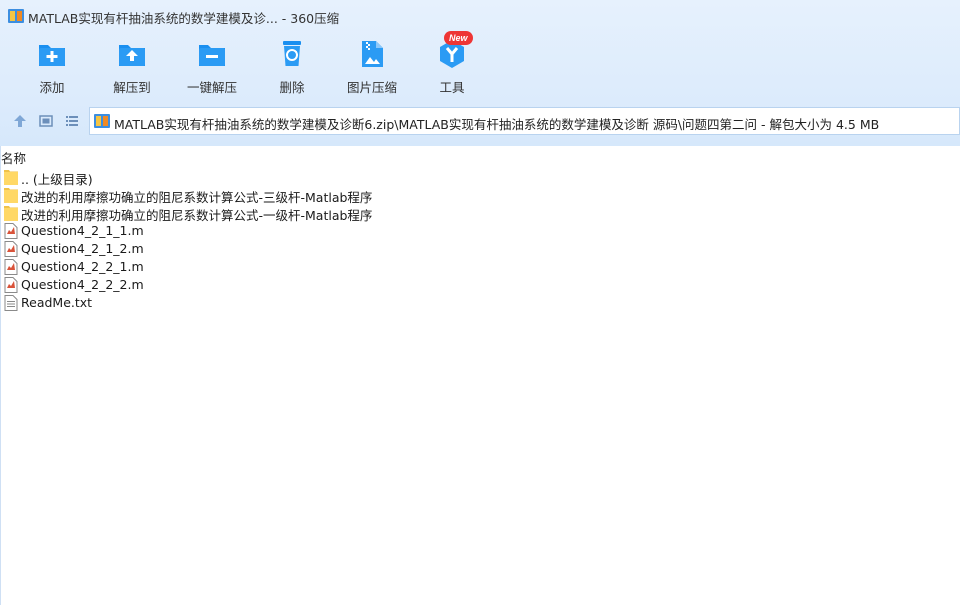  I want to click on new-badge: New, so click(458, 38).